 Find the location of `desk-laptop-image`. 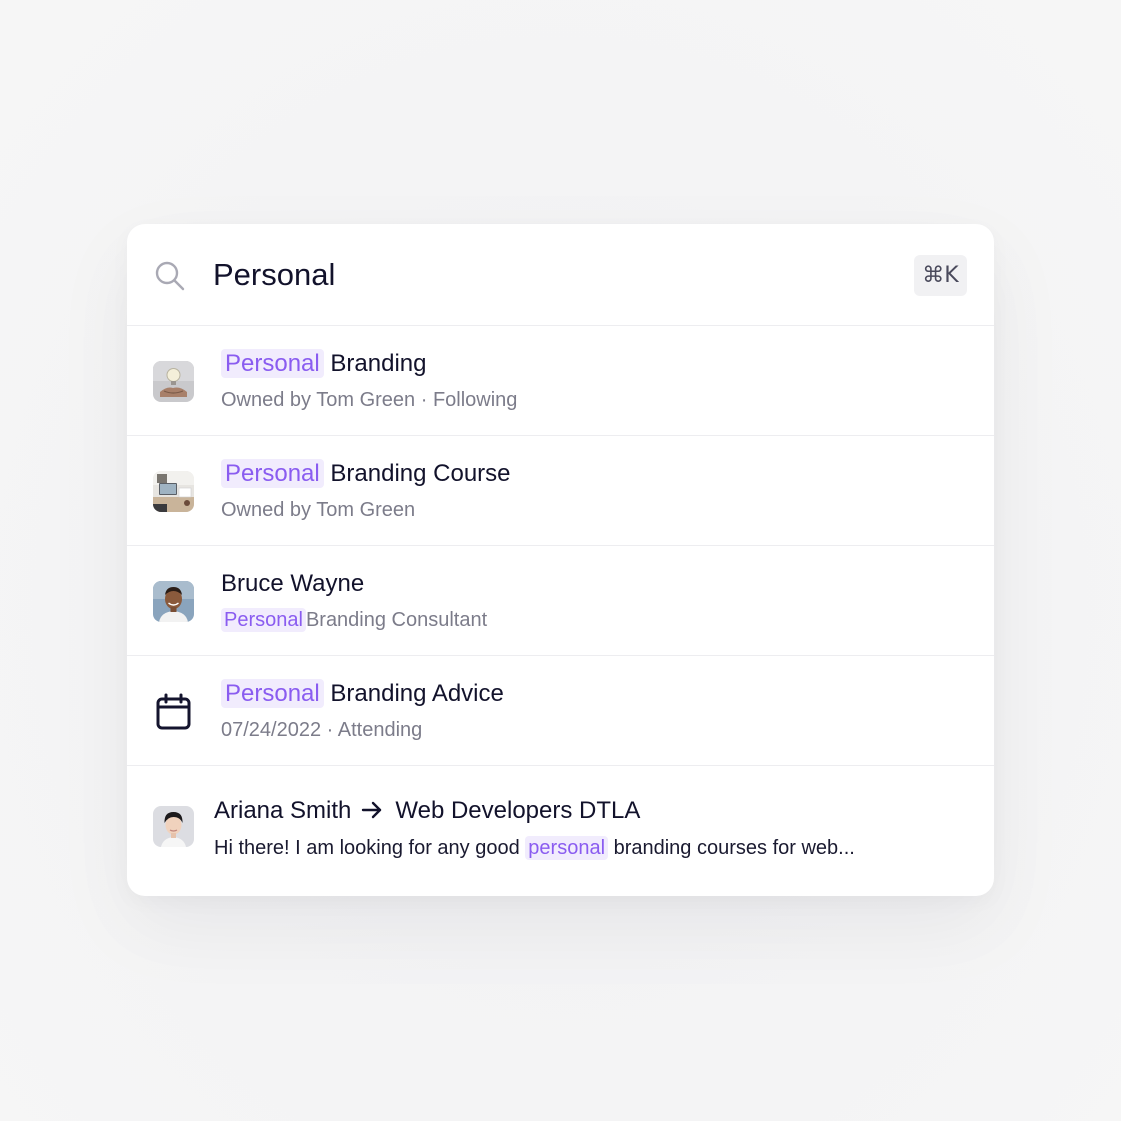

desk-laptop-image is located at coordinates (173, 491).